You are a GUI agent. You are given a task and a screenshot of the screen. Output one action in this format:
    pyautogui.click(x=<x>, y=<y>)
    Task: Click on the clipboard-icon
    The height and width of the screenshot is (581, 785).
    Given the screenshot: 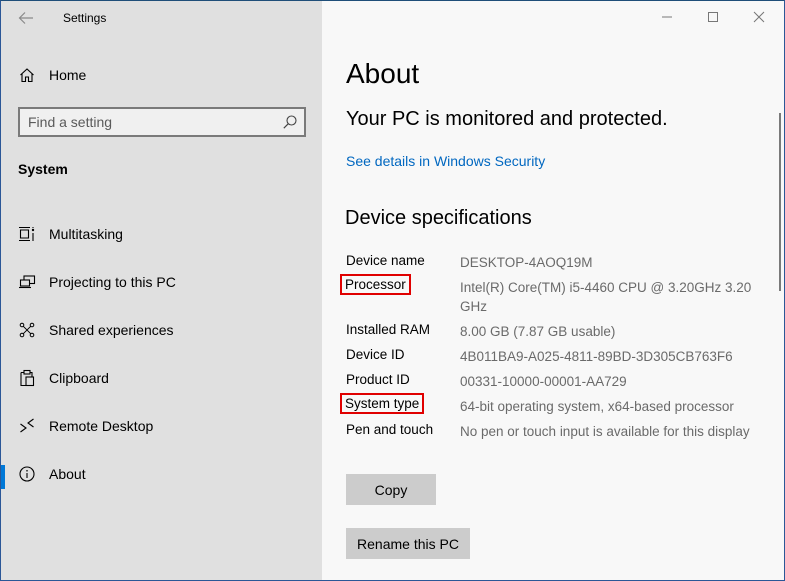 What is the action you would take?
    pyautogui.click(x=27, y=378)
    